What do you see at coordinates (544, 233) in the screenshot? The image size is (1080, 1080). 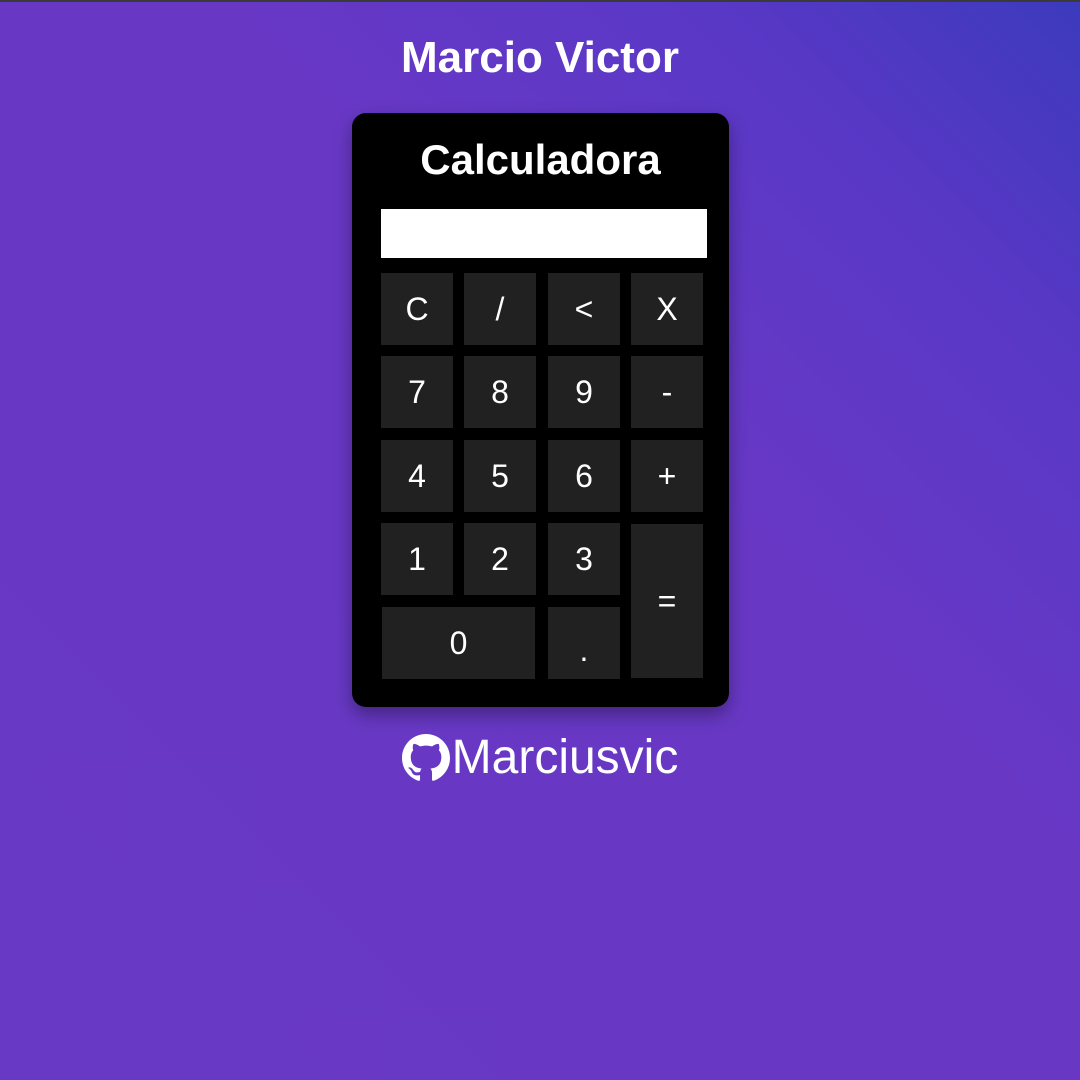 I see `calculator-display` at bounding box center [544, 233].